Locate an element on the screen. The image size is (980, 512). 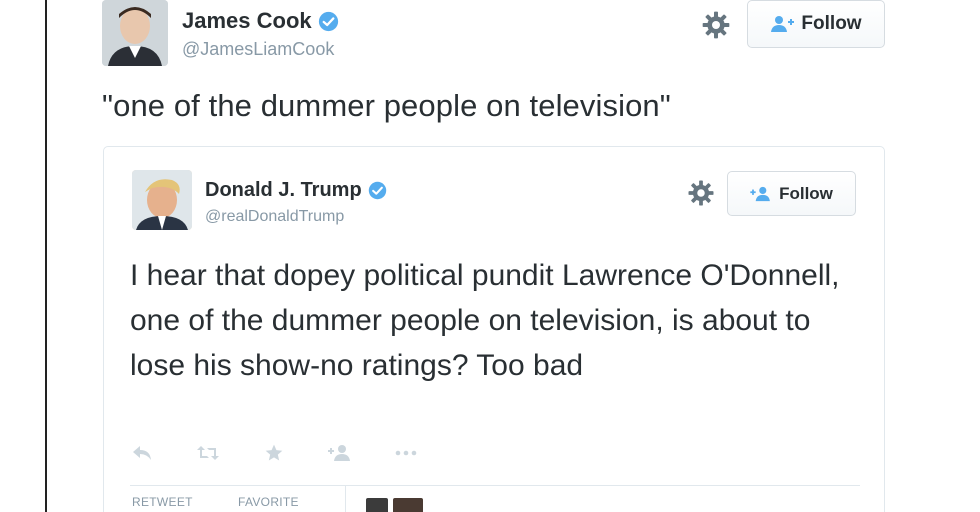
more-dots-icon is located at coordinates (406, 453).